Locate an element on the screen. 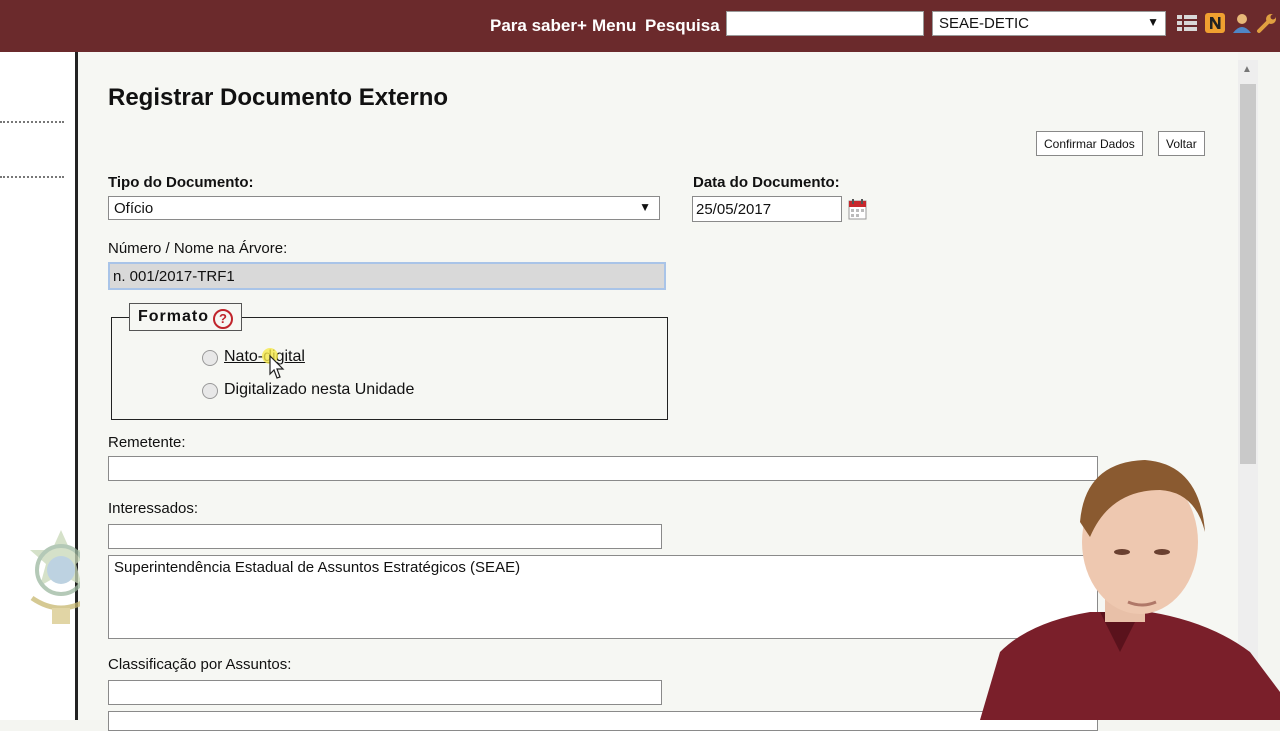  scroll-up-icon: ▲ is located at coordinates (1247, 69).